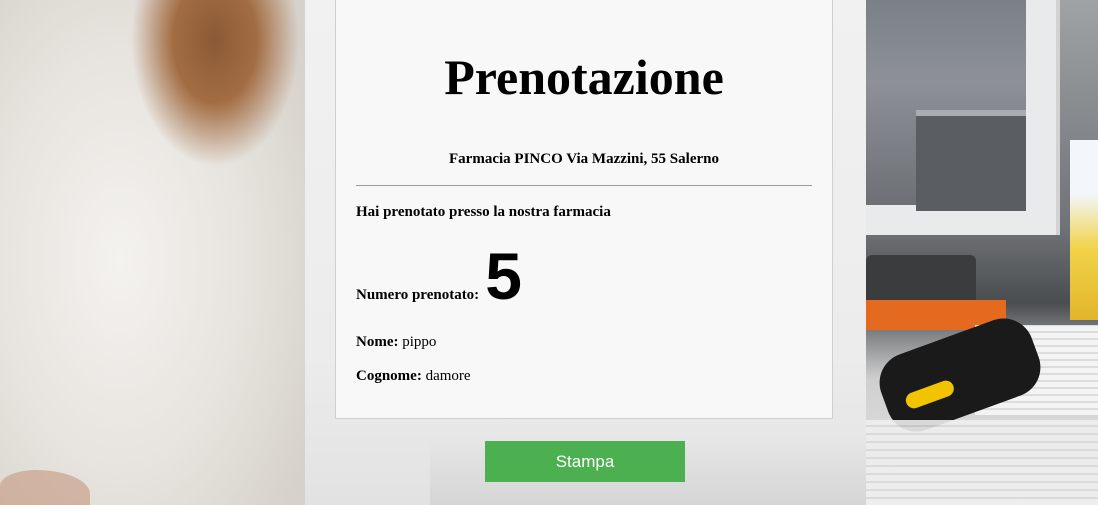  I want to click on papers-image, so click(982, 462).